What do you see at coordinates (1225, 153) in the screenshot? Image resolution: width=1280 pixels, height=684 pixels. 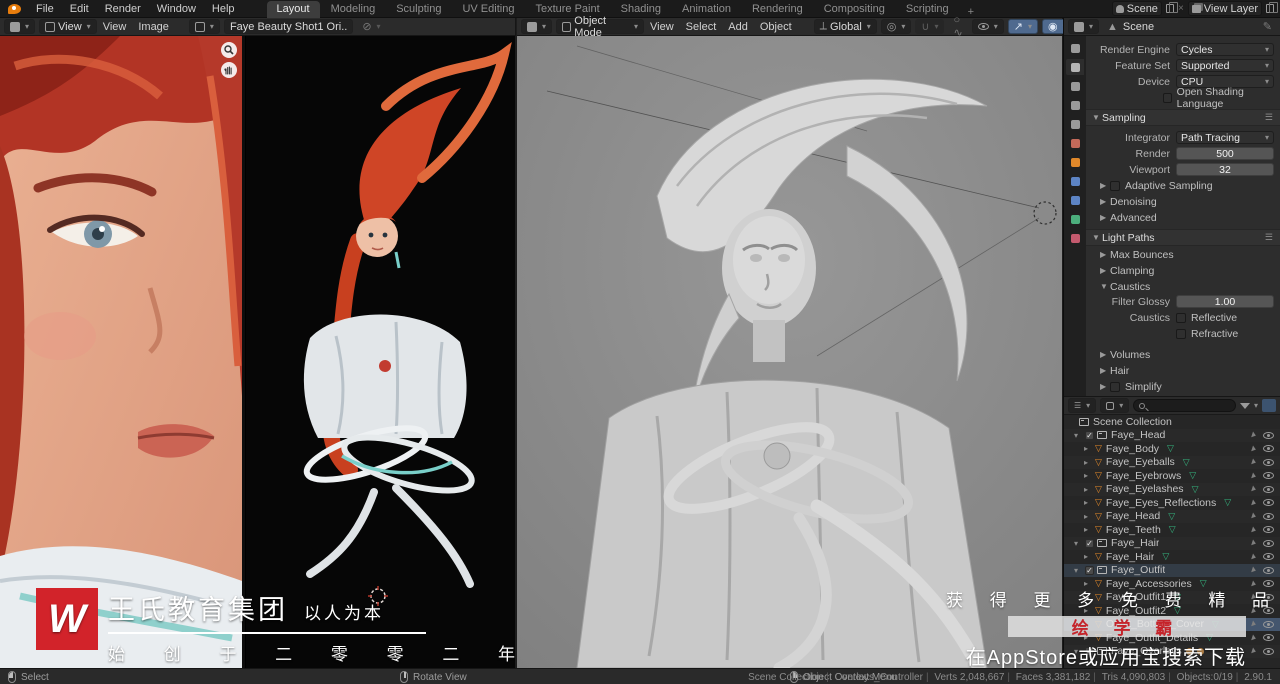 I see `render-samples-field: 500` at bounding box center [1225, 153].